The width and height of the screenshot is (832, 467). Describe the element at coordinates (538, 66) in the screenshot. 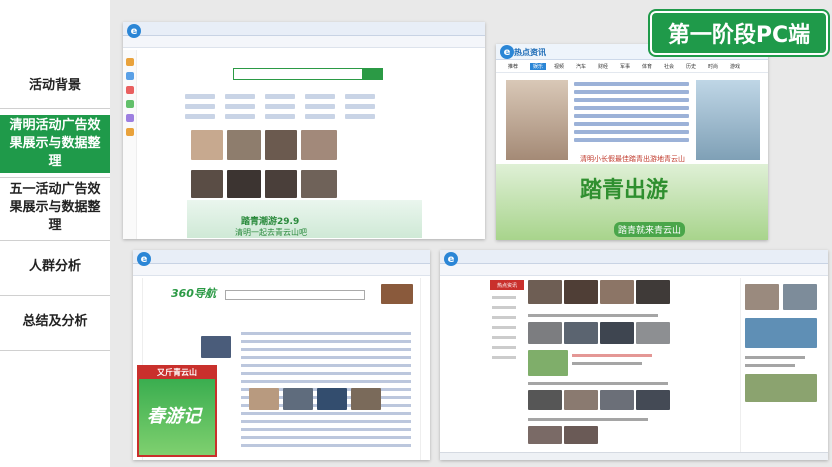

I see `tab-entertainment: 娱乐` at that location.